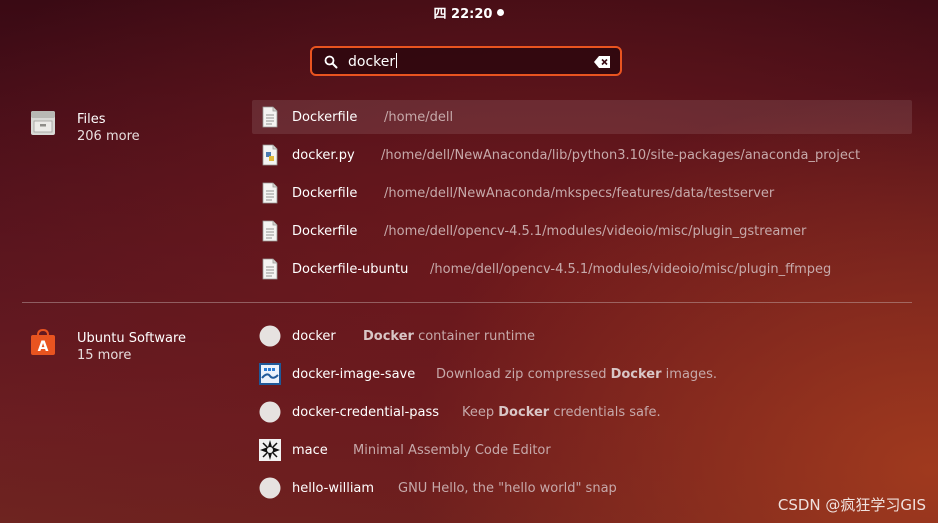 This screenshot has width=938, height=523. I want to click on search-icon, so click(331, 62).